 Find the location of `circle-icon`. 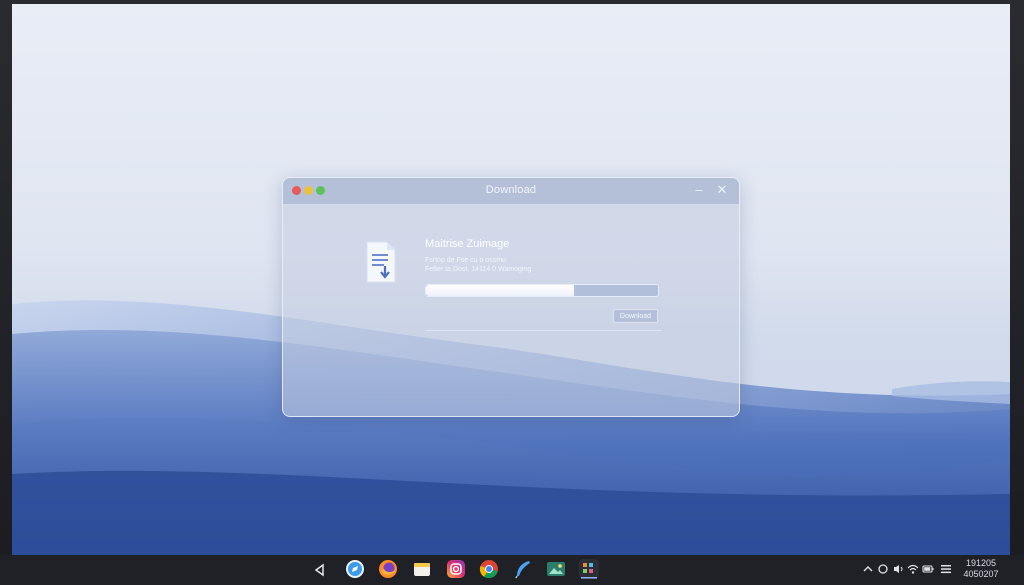

circle-icon is located at coordinates (883, 569).